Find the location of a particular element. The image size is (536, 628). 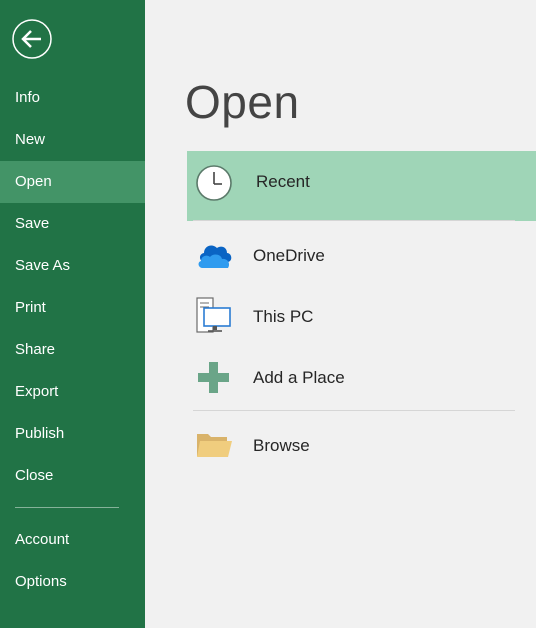

place-label-onedrive: OneDrive is located at coordinates (289, 255).